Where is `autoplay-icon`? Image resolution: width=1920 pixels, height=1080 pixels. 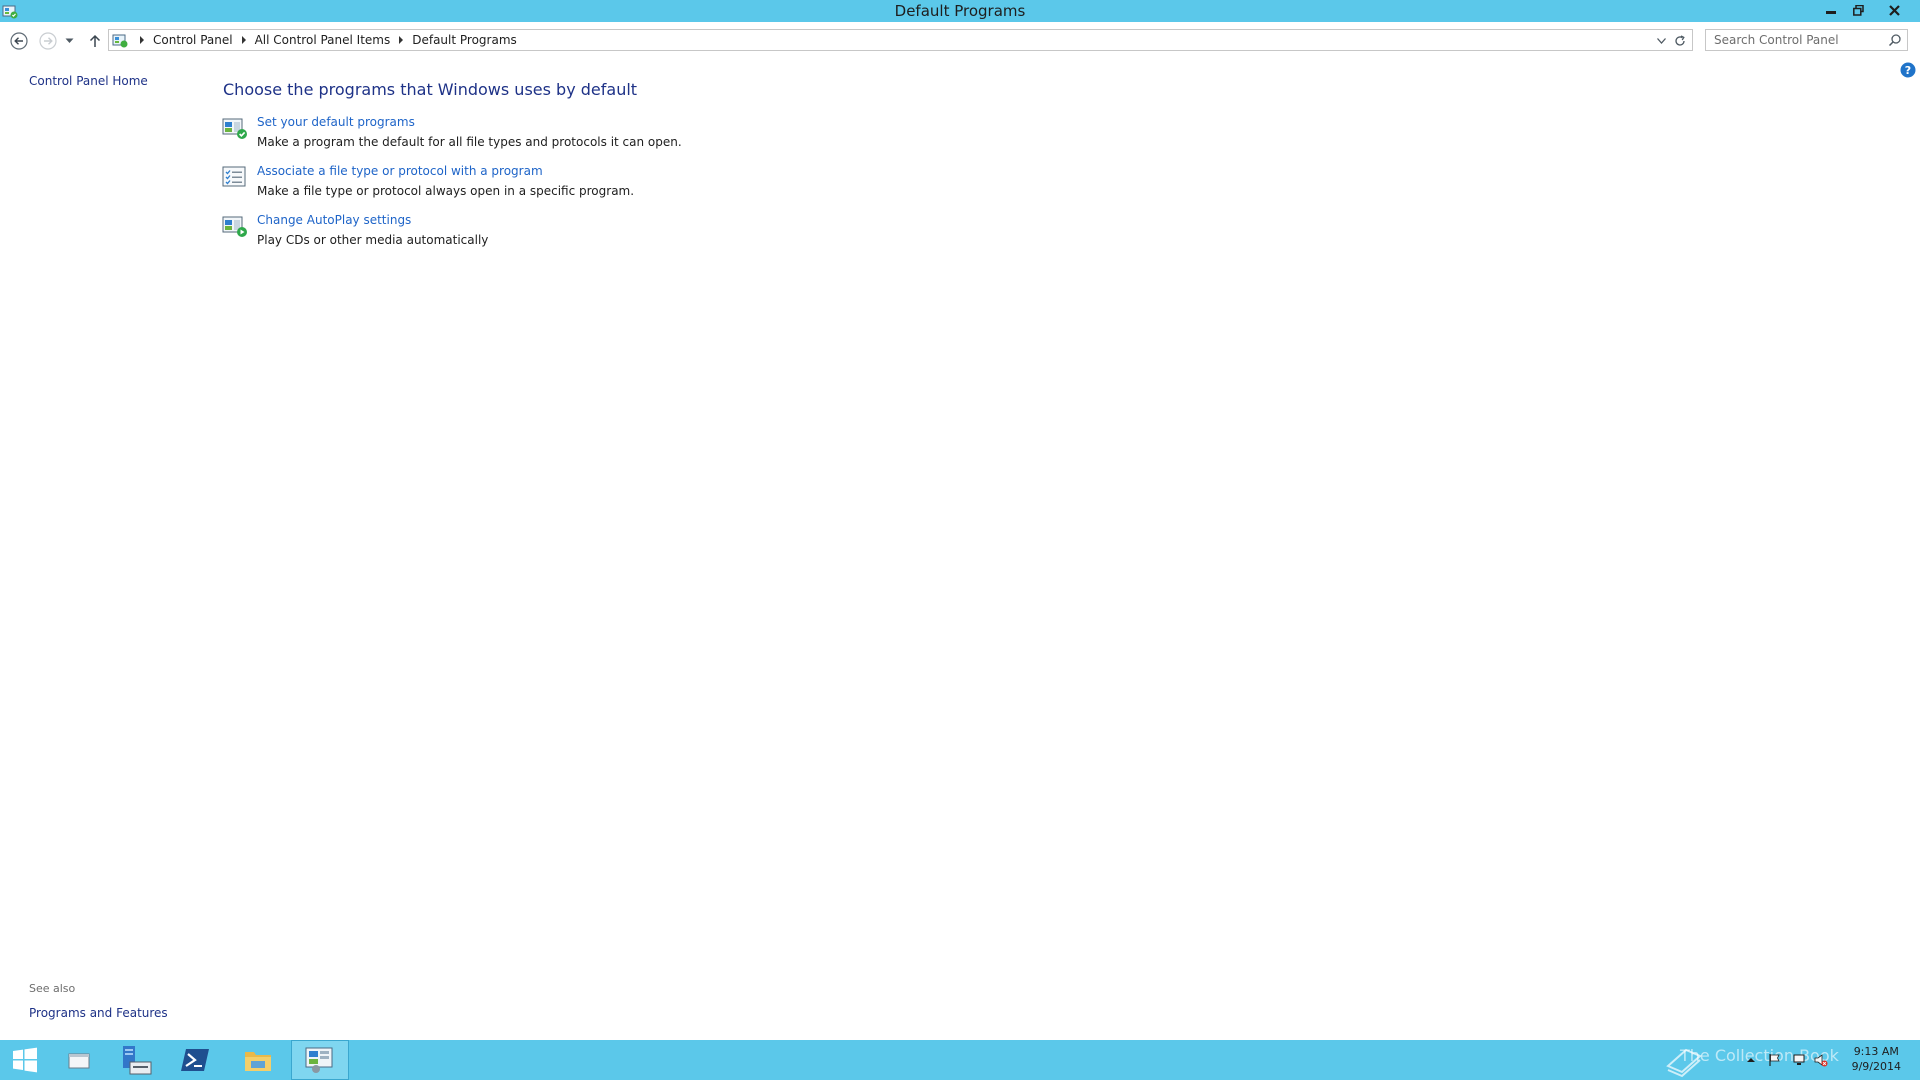 autoplay-icon is located at coordinates (234, 226).